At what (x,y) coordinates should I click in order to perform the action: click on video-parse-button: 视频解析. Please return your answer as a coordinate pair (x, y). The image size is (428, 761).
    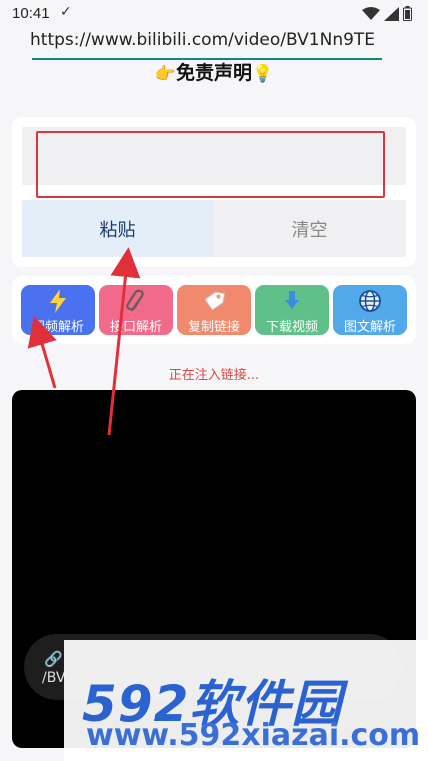
    Looking at the image, I should click on (58, 310).